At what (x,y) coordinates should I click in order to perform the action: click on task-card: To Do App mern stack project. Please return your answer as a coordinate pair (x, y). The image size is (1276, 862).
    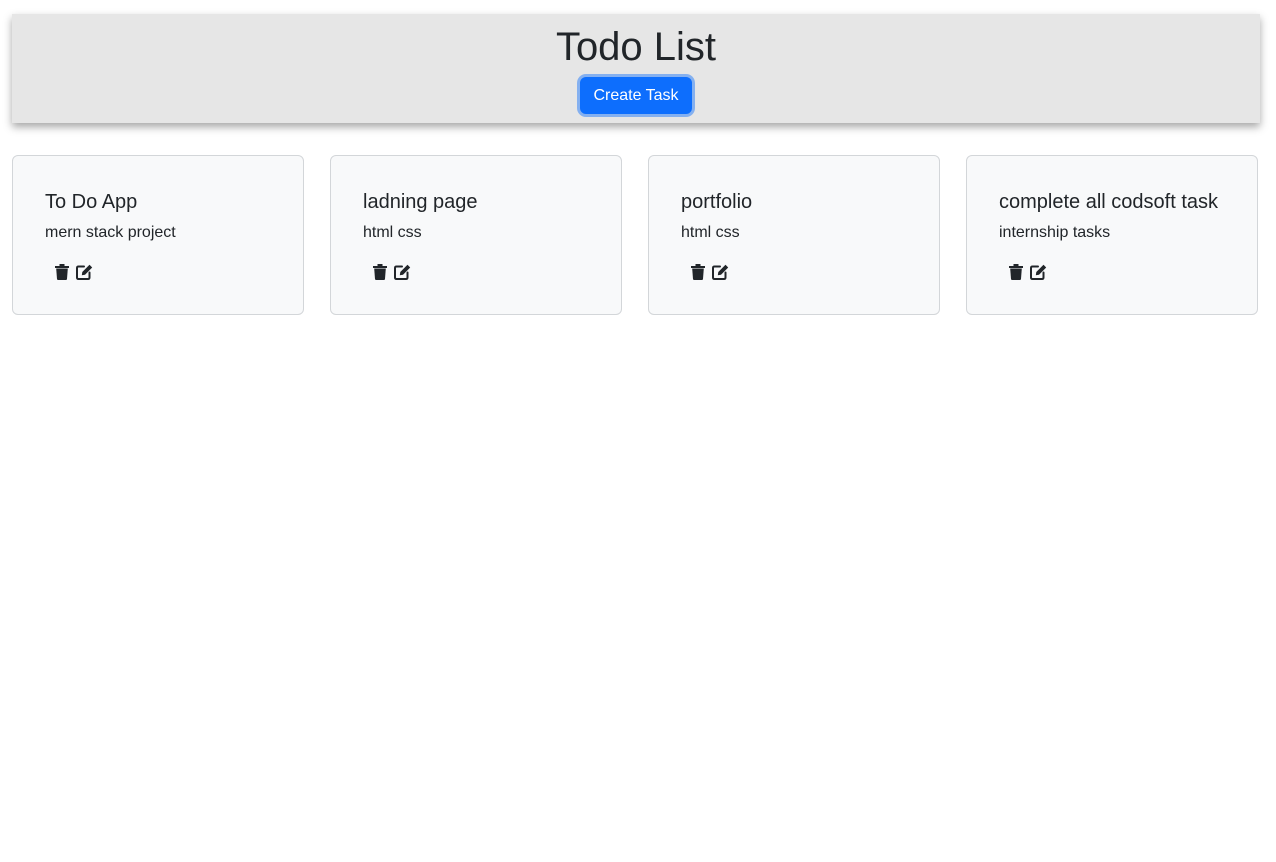
    Looking at the image, I should click on (158, 235).